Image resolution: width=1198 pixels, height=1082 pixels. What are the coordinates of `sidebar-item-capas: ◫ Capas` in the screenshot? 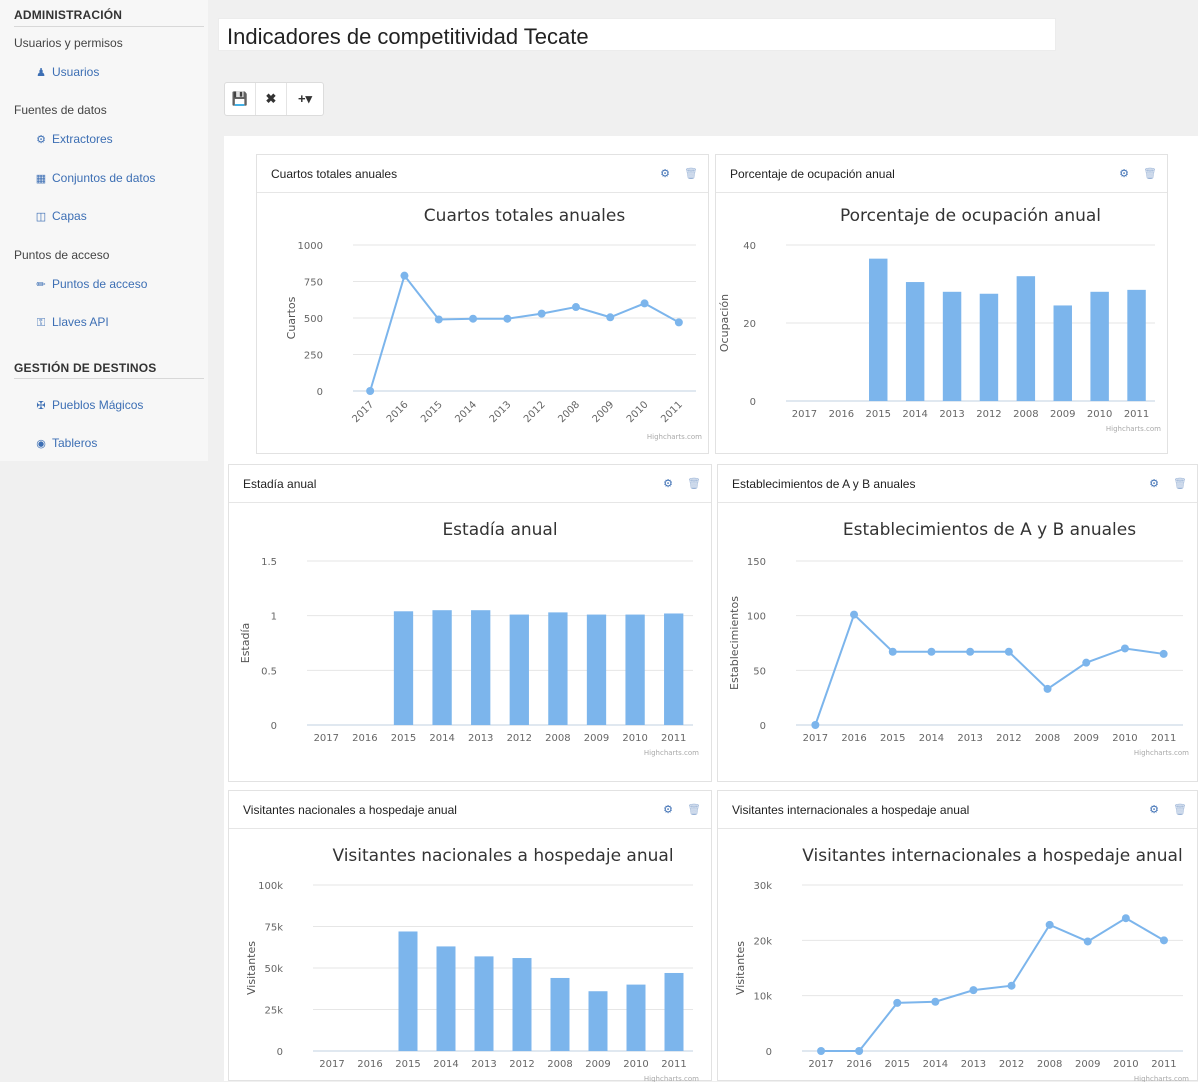 It's located at (60, 216).